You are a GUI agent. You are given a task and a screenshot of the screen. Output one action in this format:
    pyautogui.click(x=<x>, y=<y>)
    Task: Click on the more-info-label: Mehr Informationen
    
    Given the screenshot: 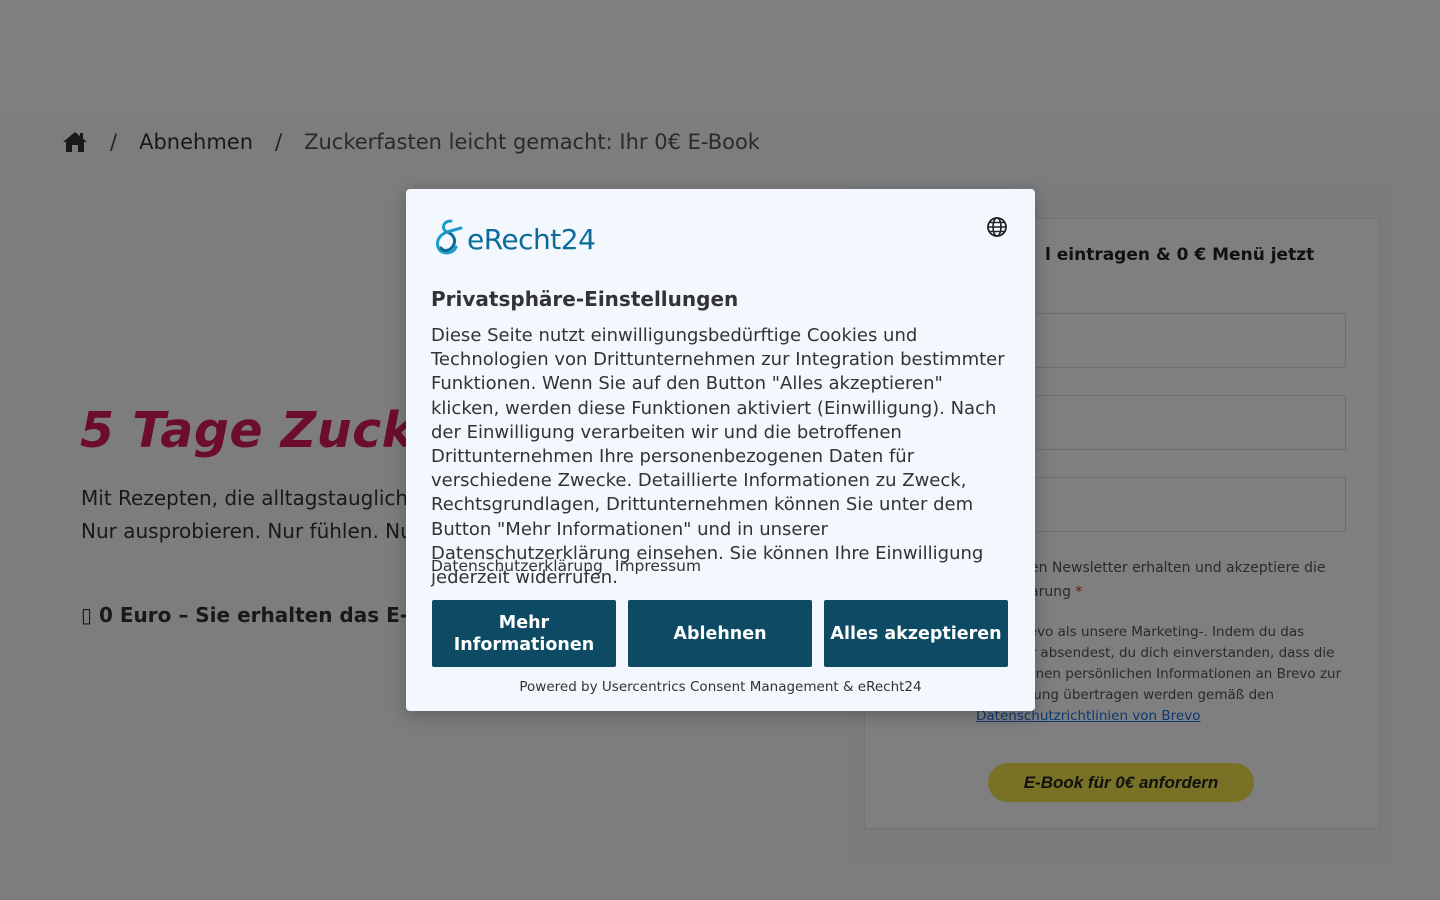 What is the action you would take?
    pyautogui.click(x=524, y=634)
    